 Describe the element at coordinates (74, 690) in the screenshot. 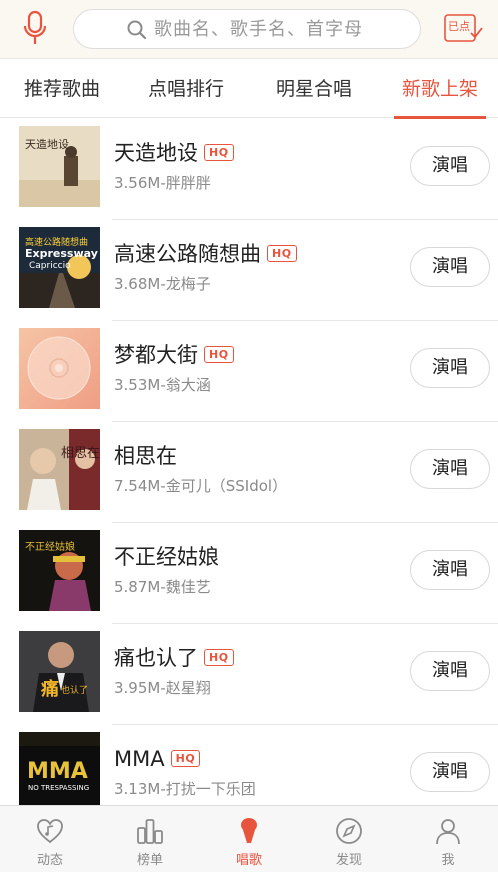

I see `cover-title-text-b: 也认了` at that location.